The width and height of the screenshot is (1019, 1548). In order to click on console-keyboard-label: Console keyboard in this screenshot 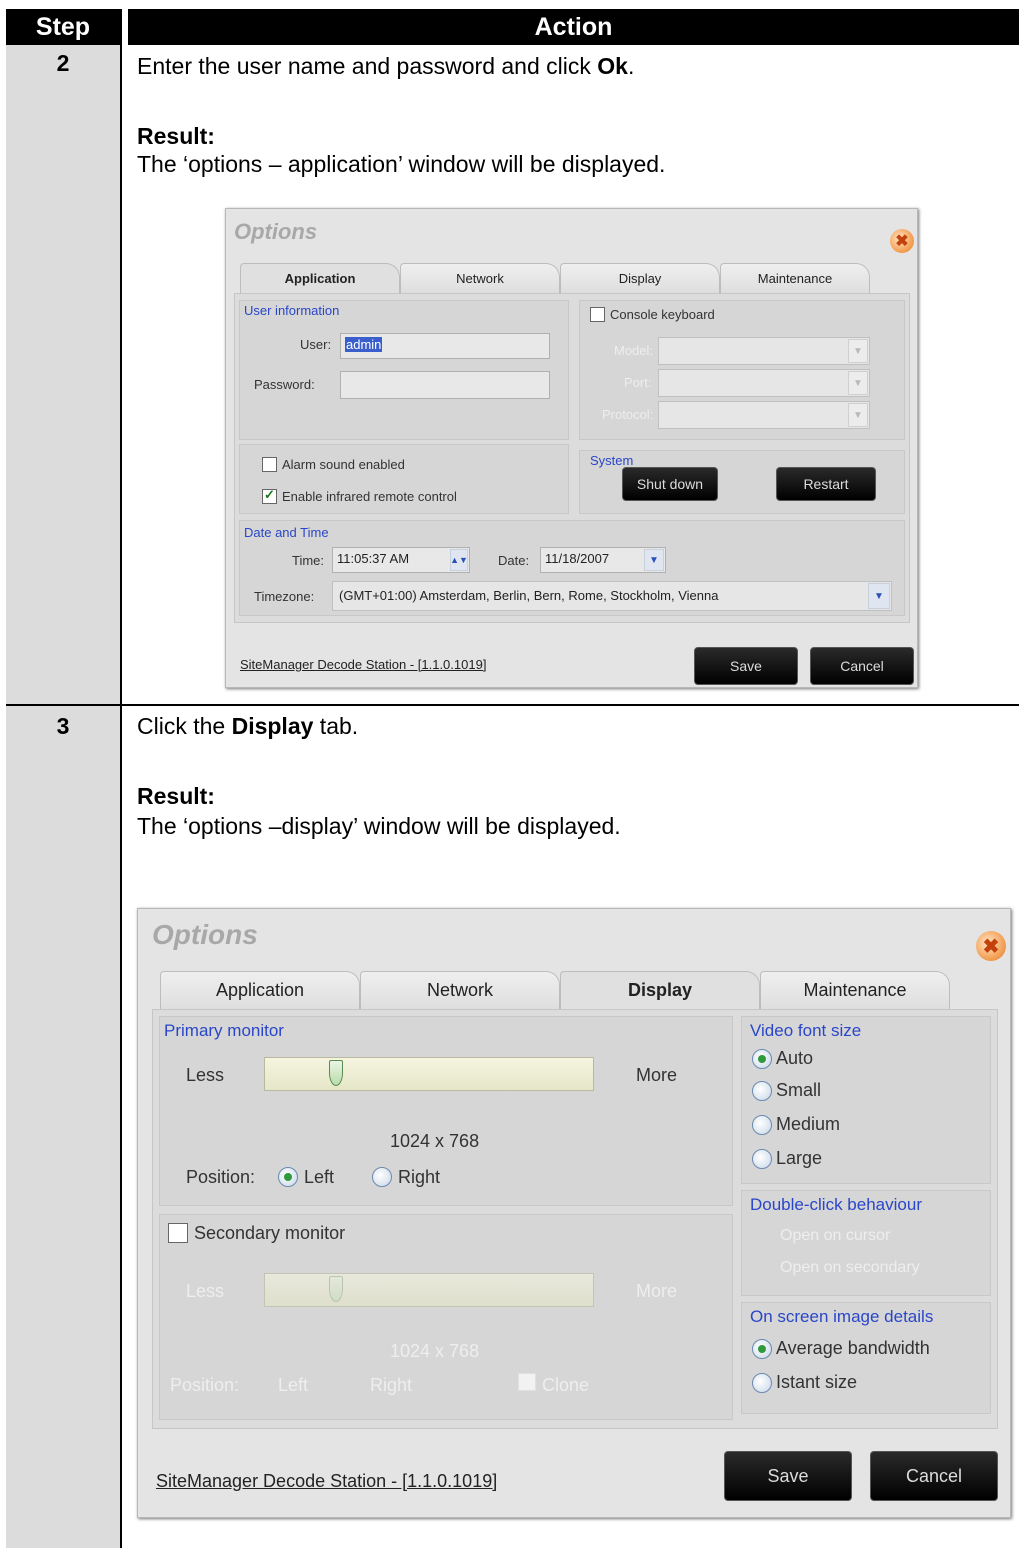, I will do `click(662, 314)`.